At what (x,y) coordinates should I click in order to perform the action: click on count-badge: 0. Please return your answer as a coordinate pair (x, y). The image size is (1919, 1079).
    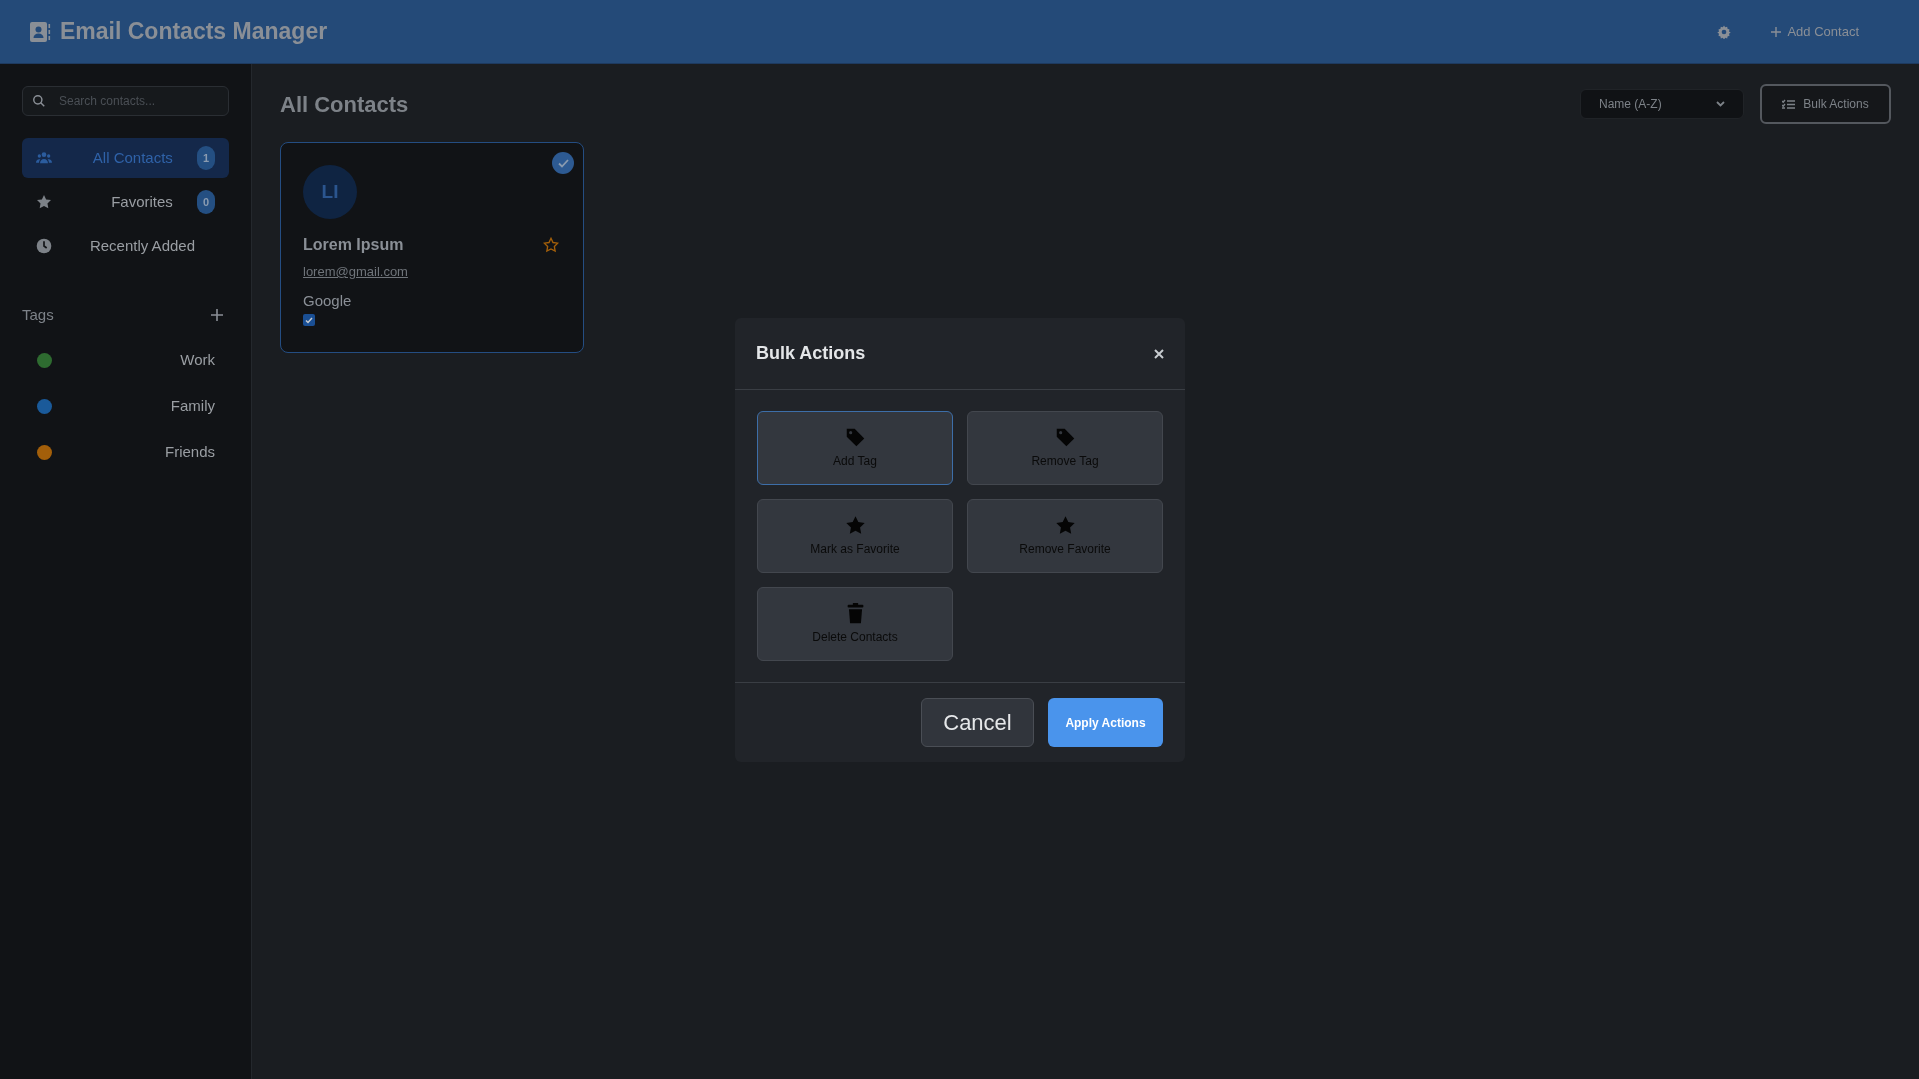
    Looking at the image, I should click on (205, 202).